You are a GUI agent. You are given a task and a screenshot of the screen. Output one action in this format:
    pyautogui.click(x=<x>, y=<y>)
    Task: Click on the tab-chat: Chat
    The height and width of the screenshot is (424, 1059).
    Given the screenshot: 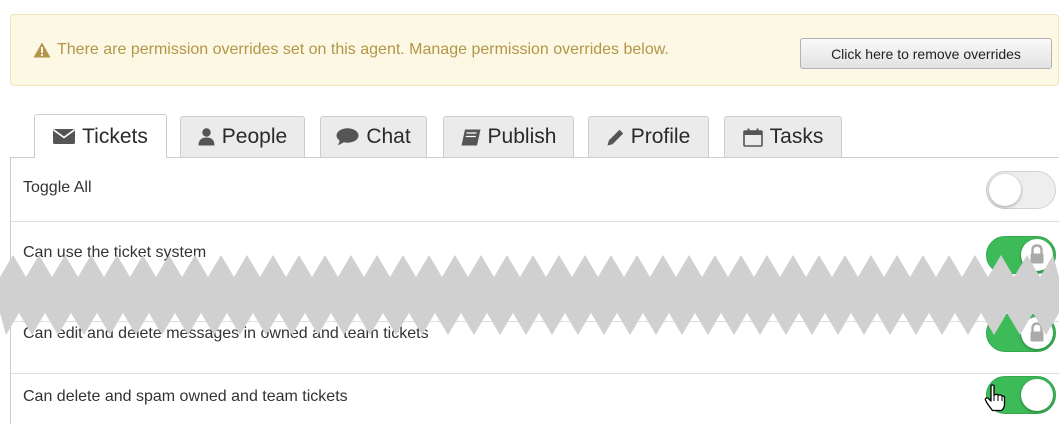 What is the action you would take?
    pyautogui.click(x=373, y=136)
    